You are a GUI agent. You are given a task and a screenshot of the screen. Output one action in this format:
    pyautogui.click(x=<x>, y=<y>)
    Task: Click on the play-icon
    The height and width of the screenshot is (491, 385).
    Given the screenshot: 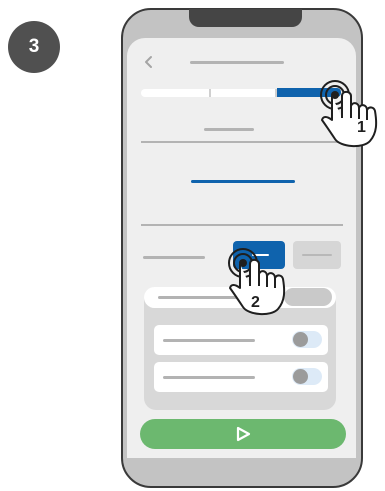 What is the action you would take?
    pyautogui.click(x=243, y=434)
    